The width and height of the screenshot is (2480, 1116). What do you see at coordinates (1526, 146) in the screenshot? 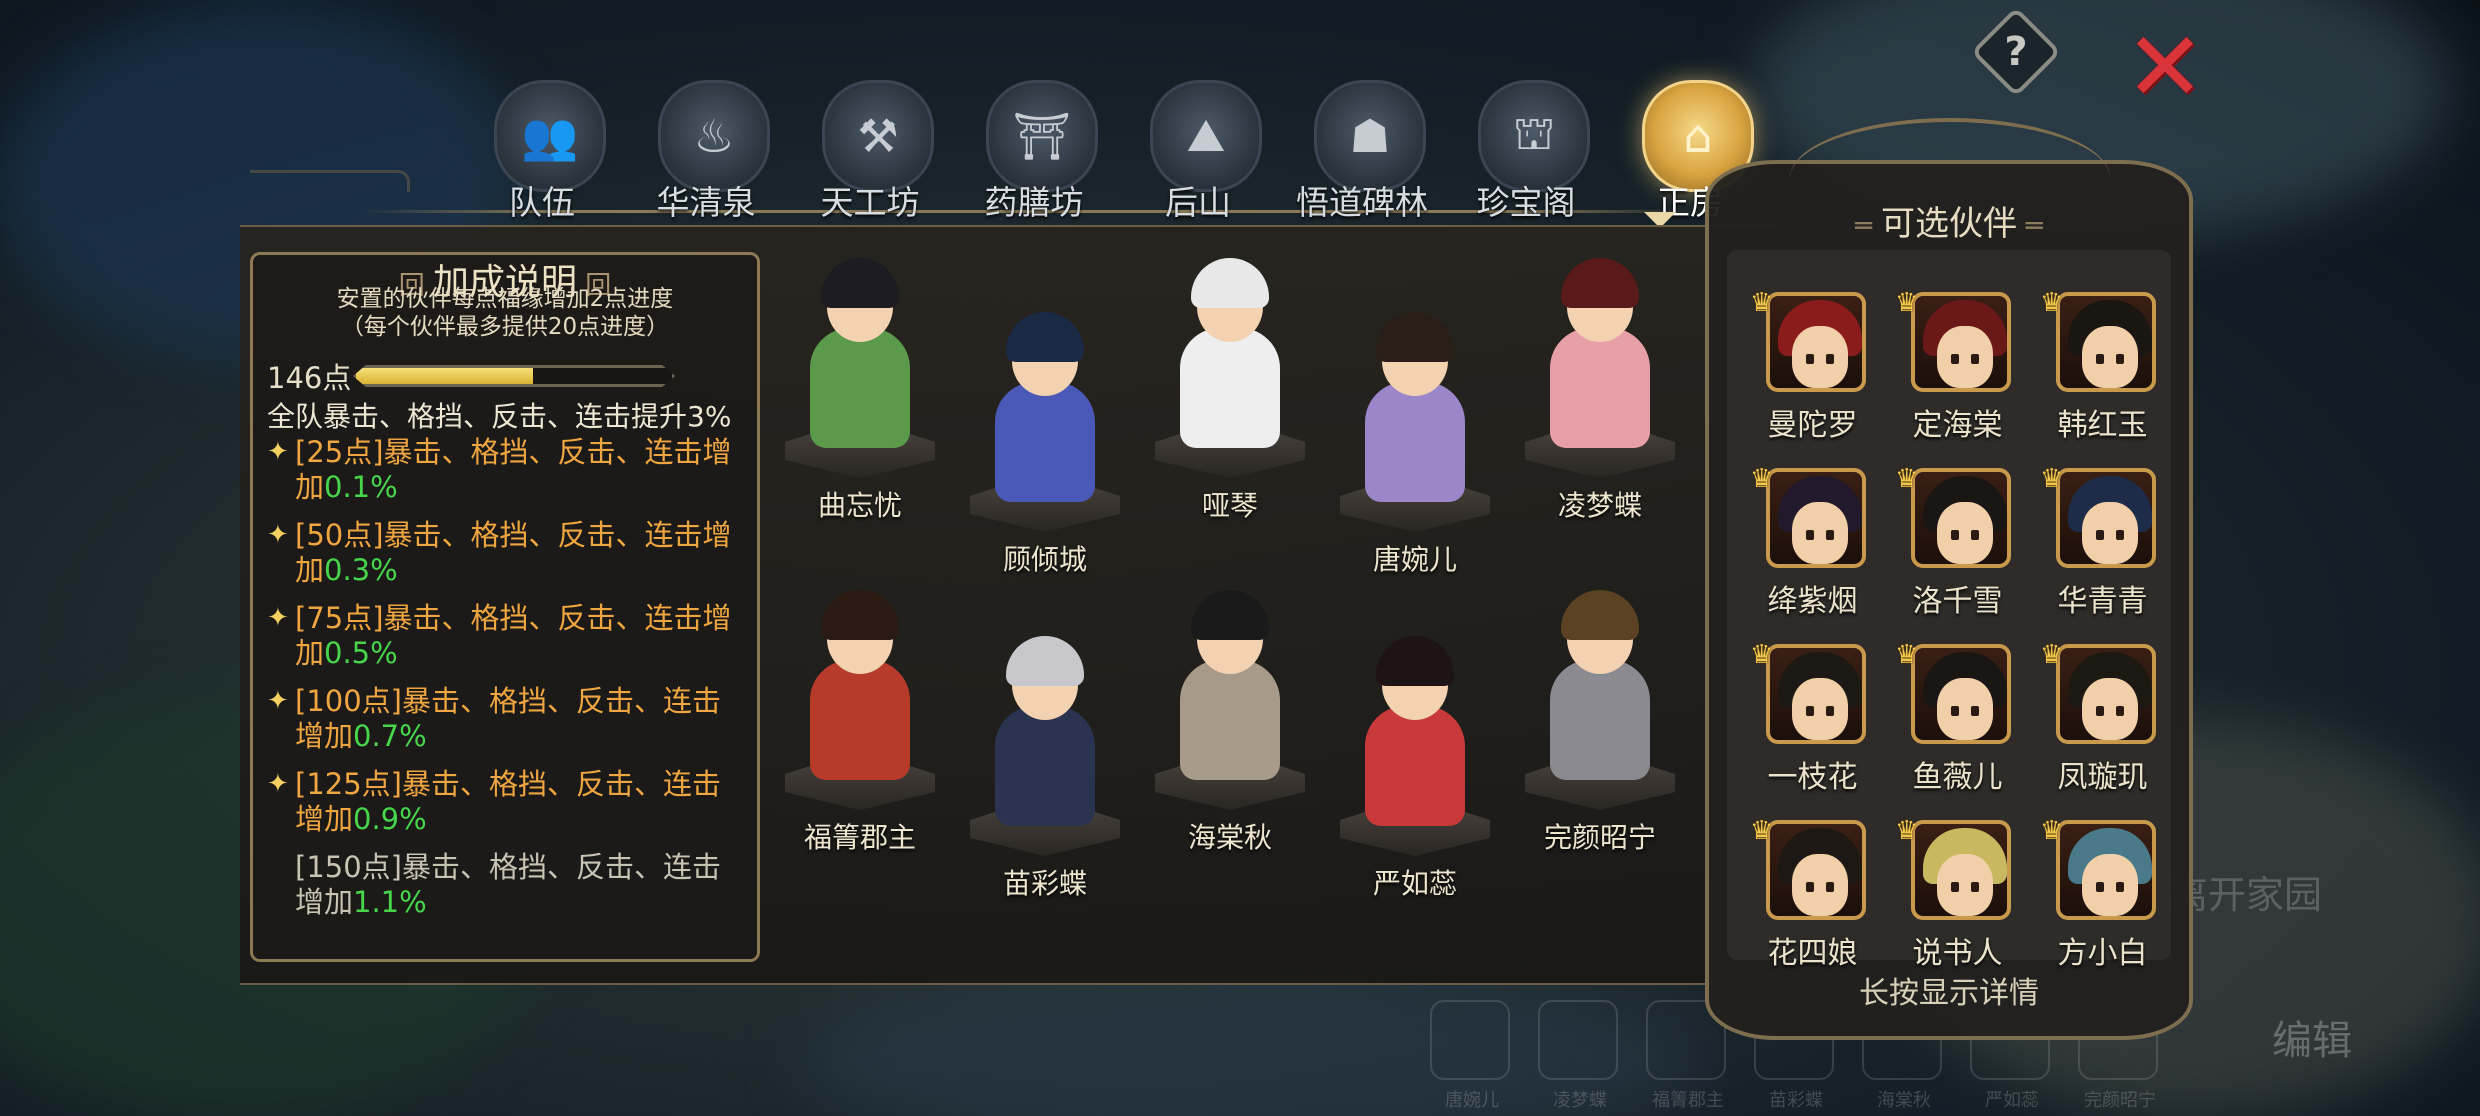
I see `tab-pagoda: ⛫ 珍宝阁` at bounding box center [1526, 146].